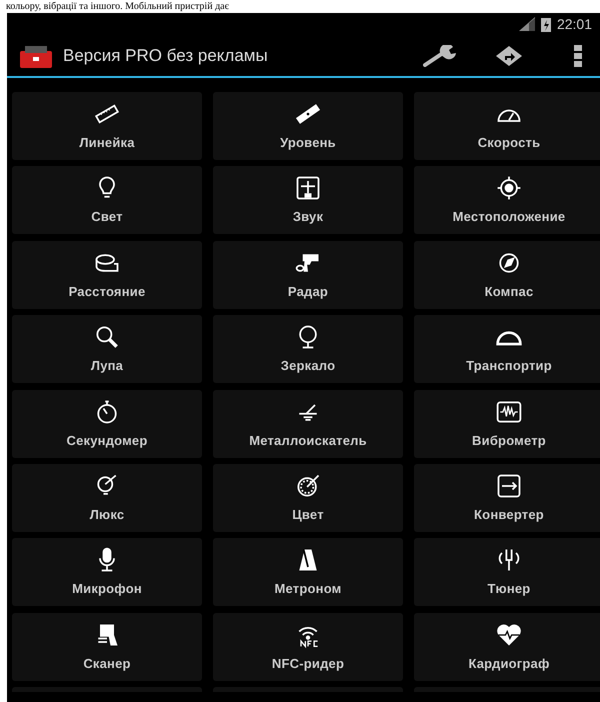 The image size is (600, 702). I want to click on tool-tile: Цвет, so click(308, 498).